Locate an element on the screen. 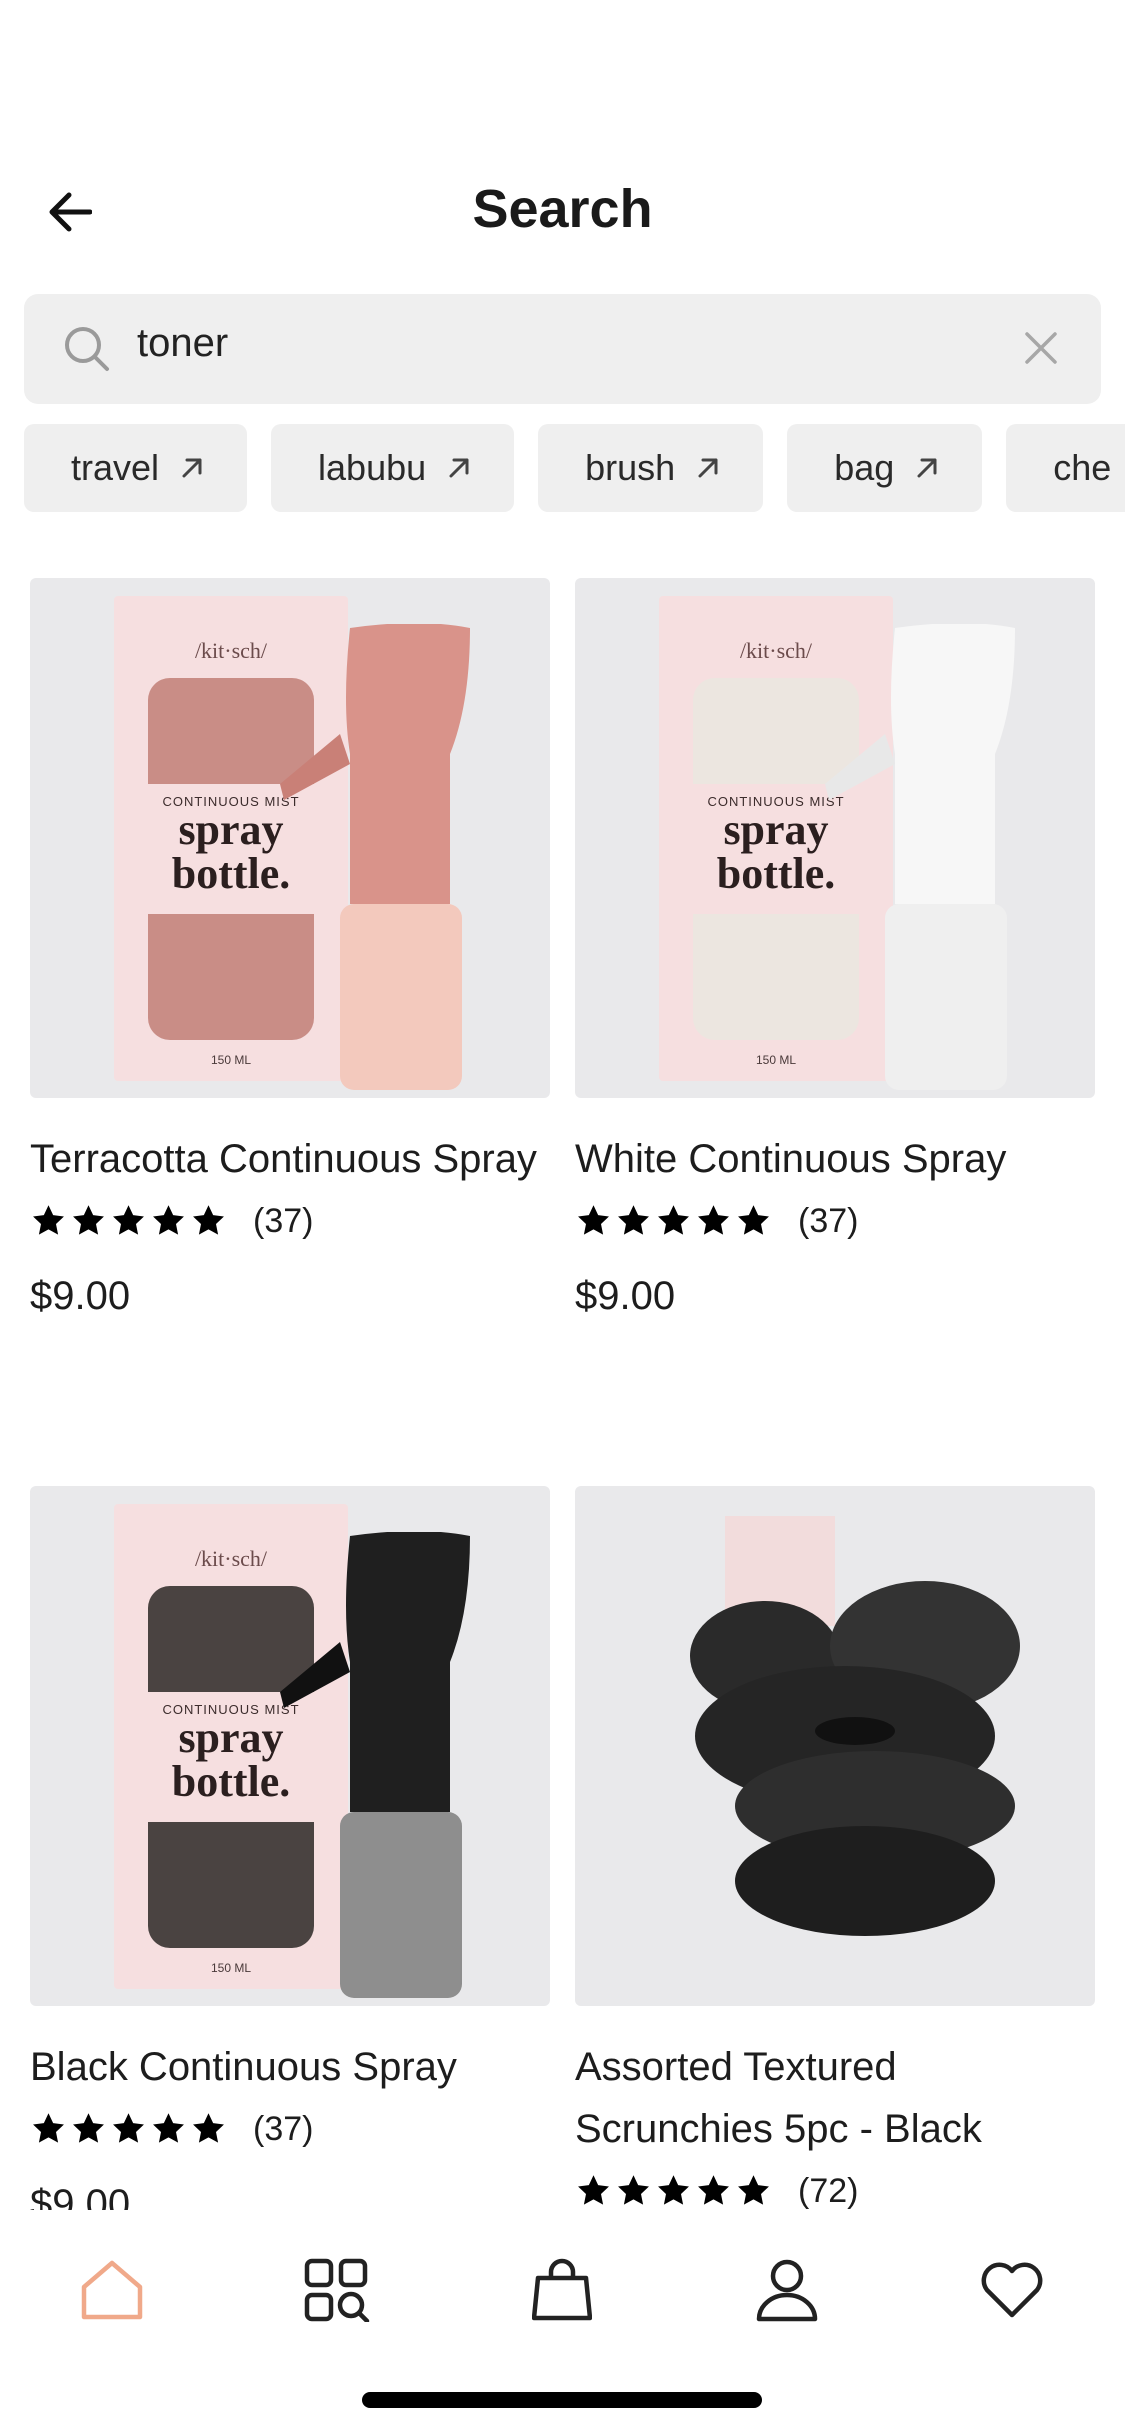  tab-account is located at coordinates (787, 2290).